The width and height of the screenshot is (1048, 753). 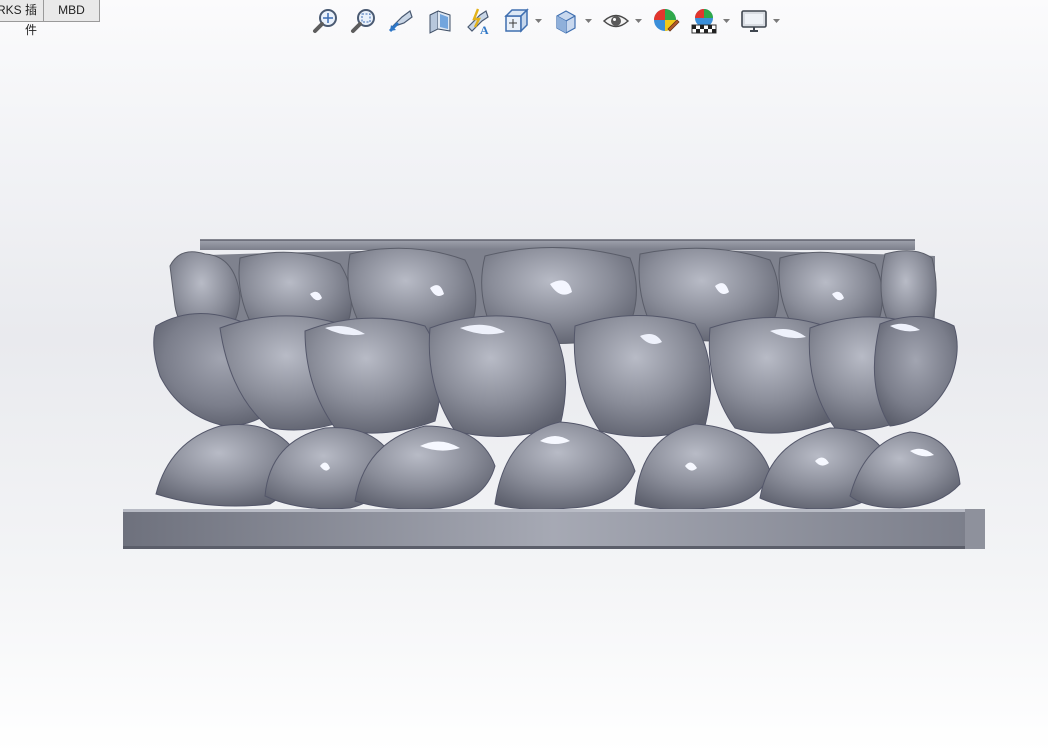 What do you see at coordinates (484, 29) in the screenshot?
I see `svg-text: A` at bounding box center [484, 29].